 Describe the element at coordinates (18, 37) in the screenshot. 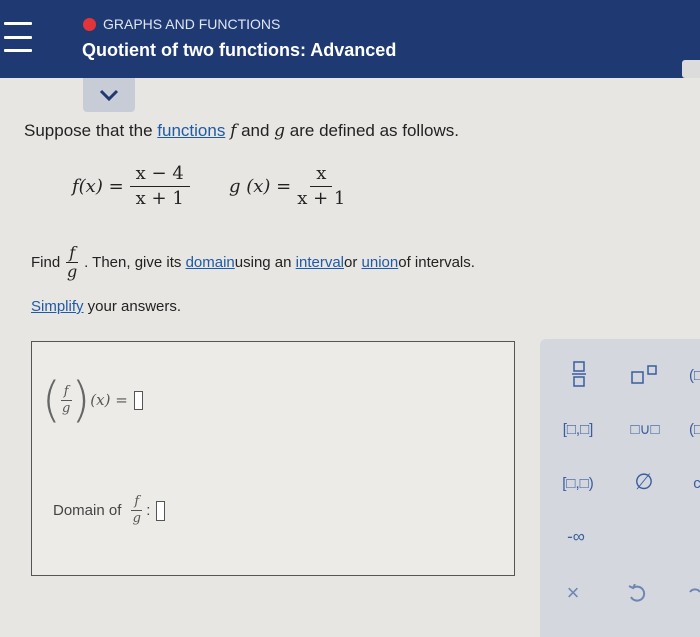

I see `menu-icon` at that location.